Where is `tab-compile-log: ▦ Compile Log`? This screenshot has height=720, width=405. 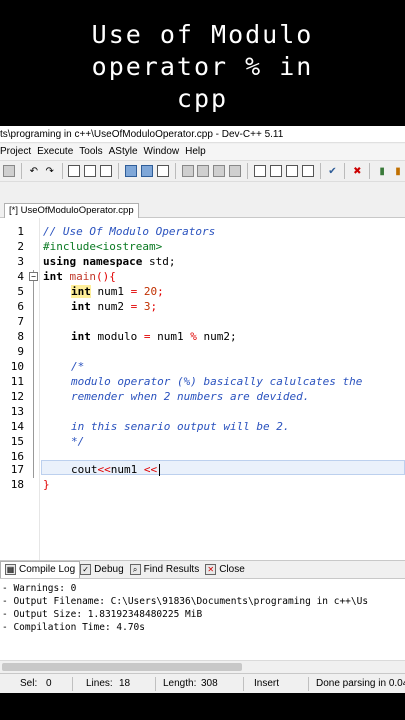 tab-compile-log: ▦ Compile Log is located at coordinates (40, 569).